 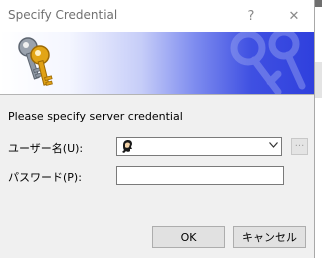 I want to click on close-button: ✕, so click(x=294, y=16).